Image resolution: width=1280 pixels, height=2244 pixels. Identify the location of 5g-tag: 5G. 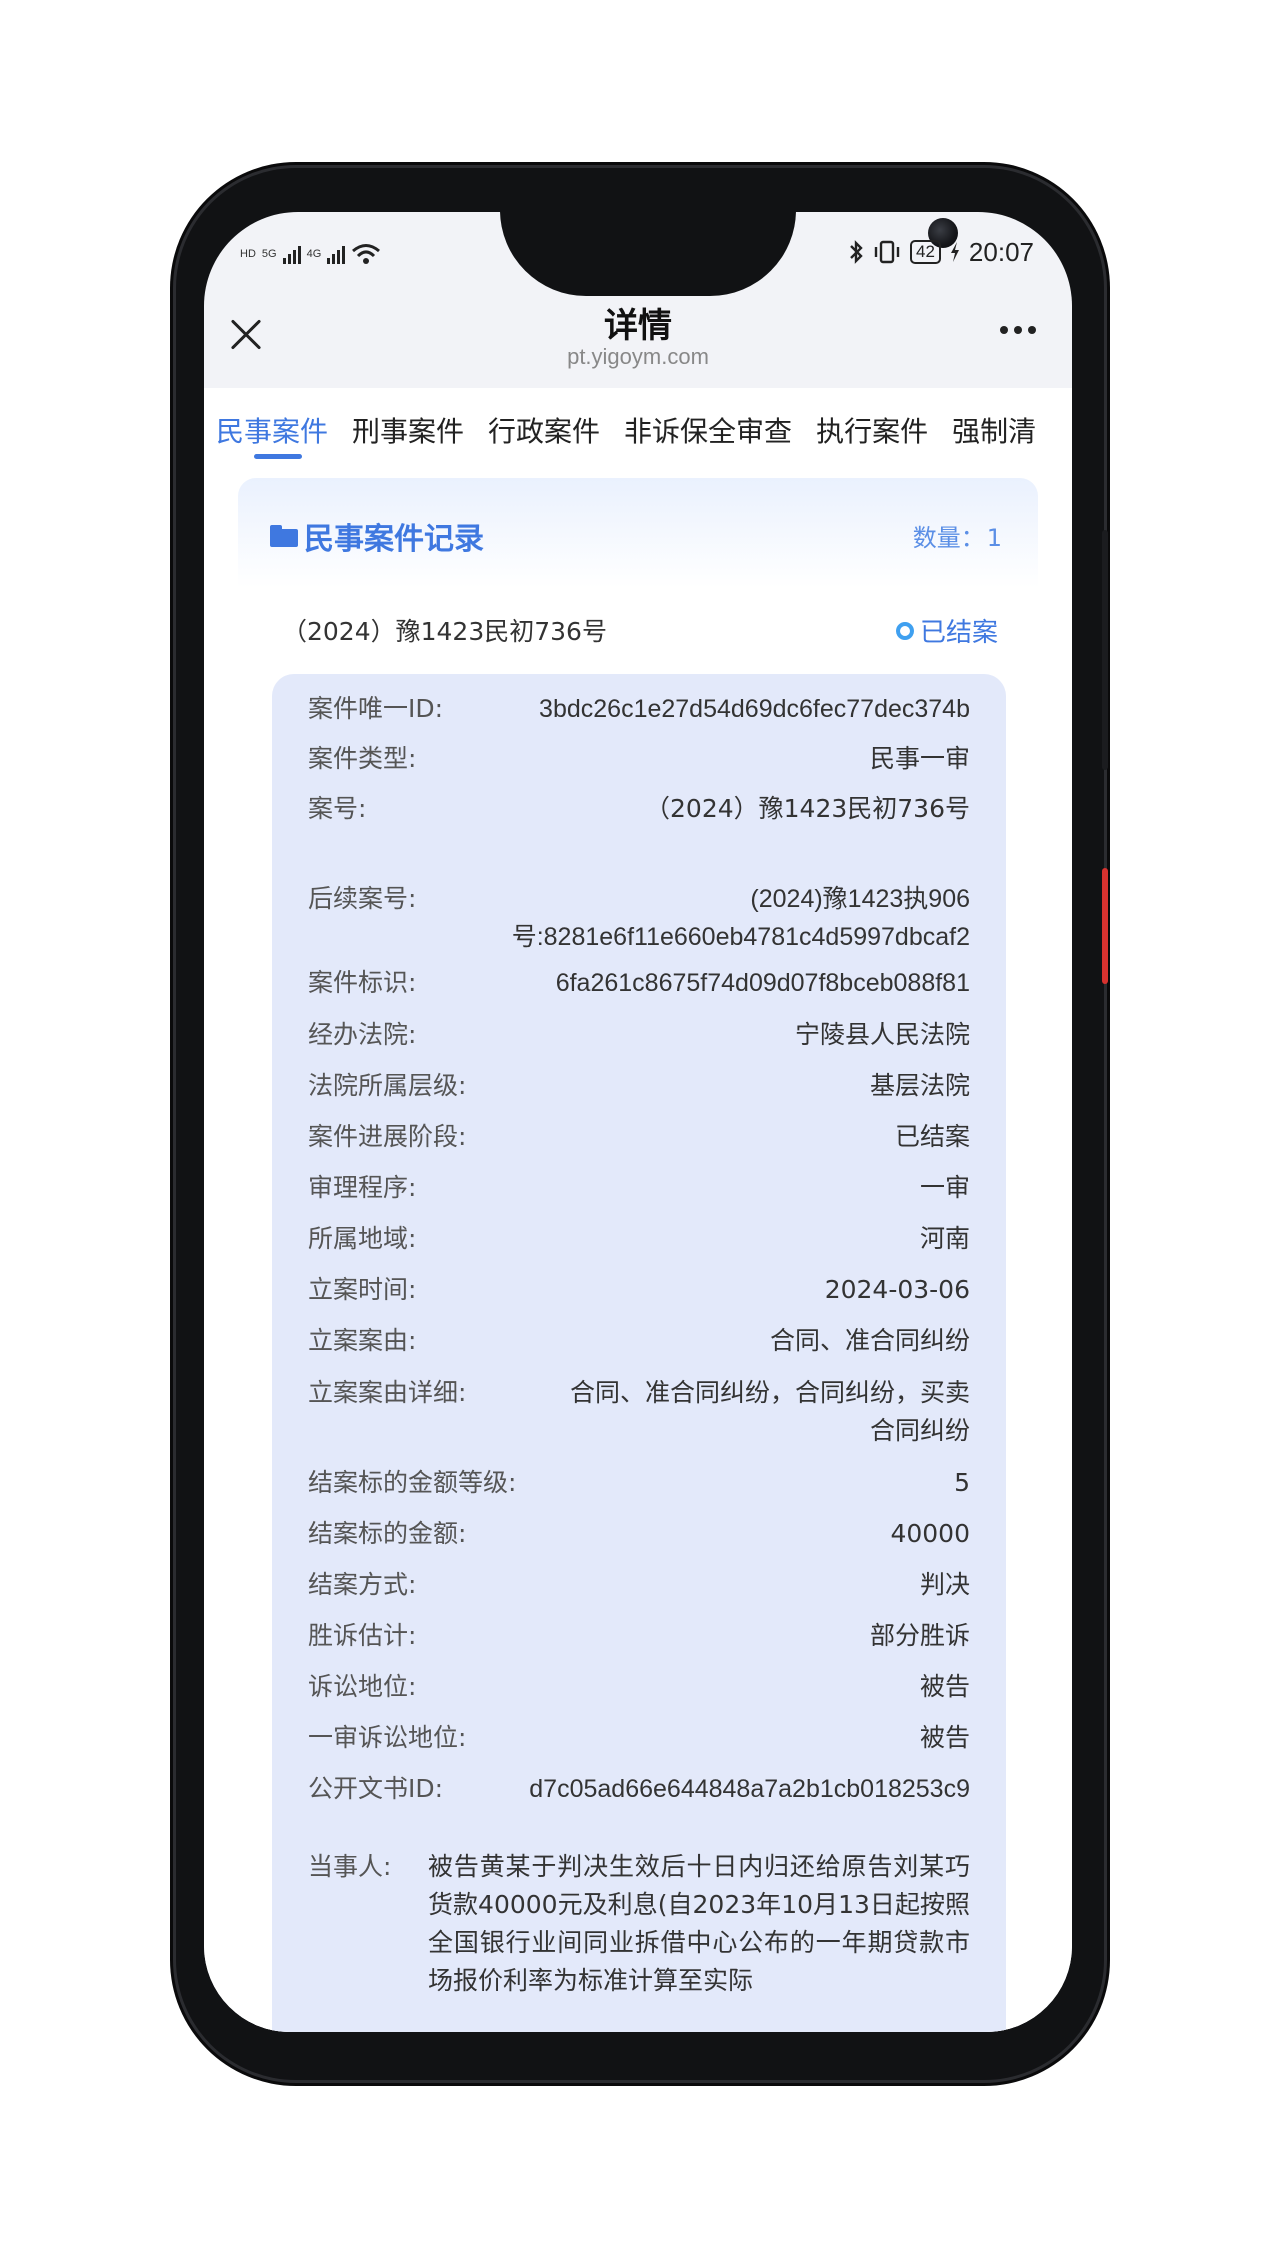
(269, 254).